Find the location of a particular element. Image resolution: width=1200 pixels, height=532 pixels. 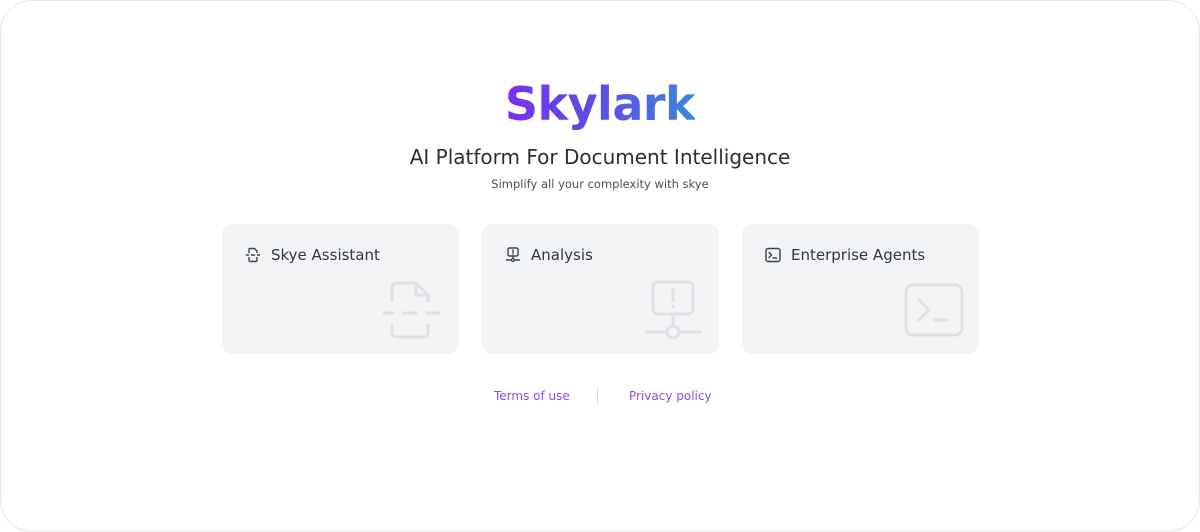

logo-text: Skylark is located at coordinates (600, 104).